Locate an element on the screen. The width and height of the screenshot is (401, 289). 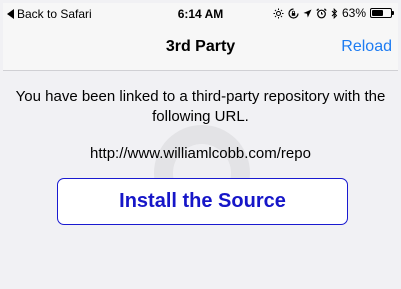
location-arrow-icon is located at coordinates (307, 13).